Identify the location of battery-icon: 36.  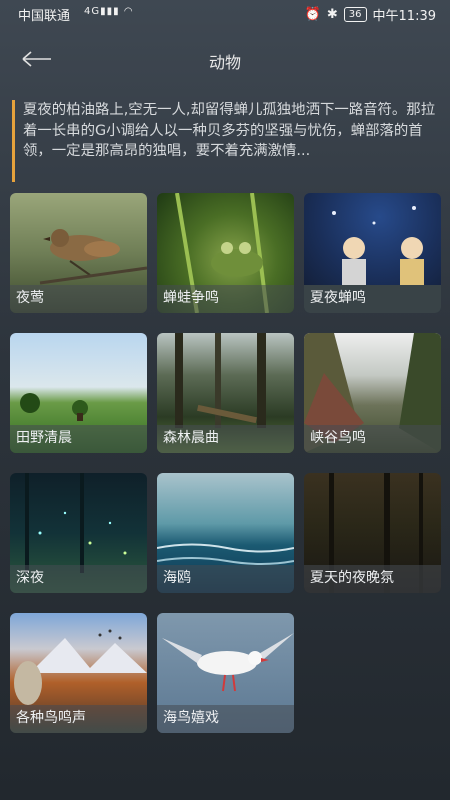
(355, 14).